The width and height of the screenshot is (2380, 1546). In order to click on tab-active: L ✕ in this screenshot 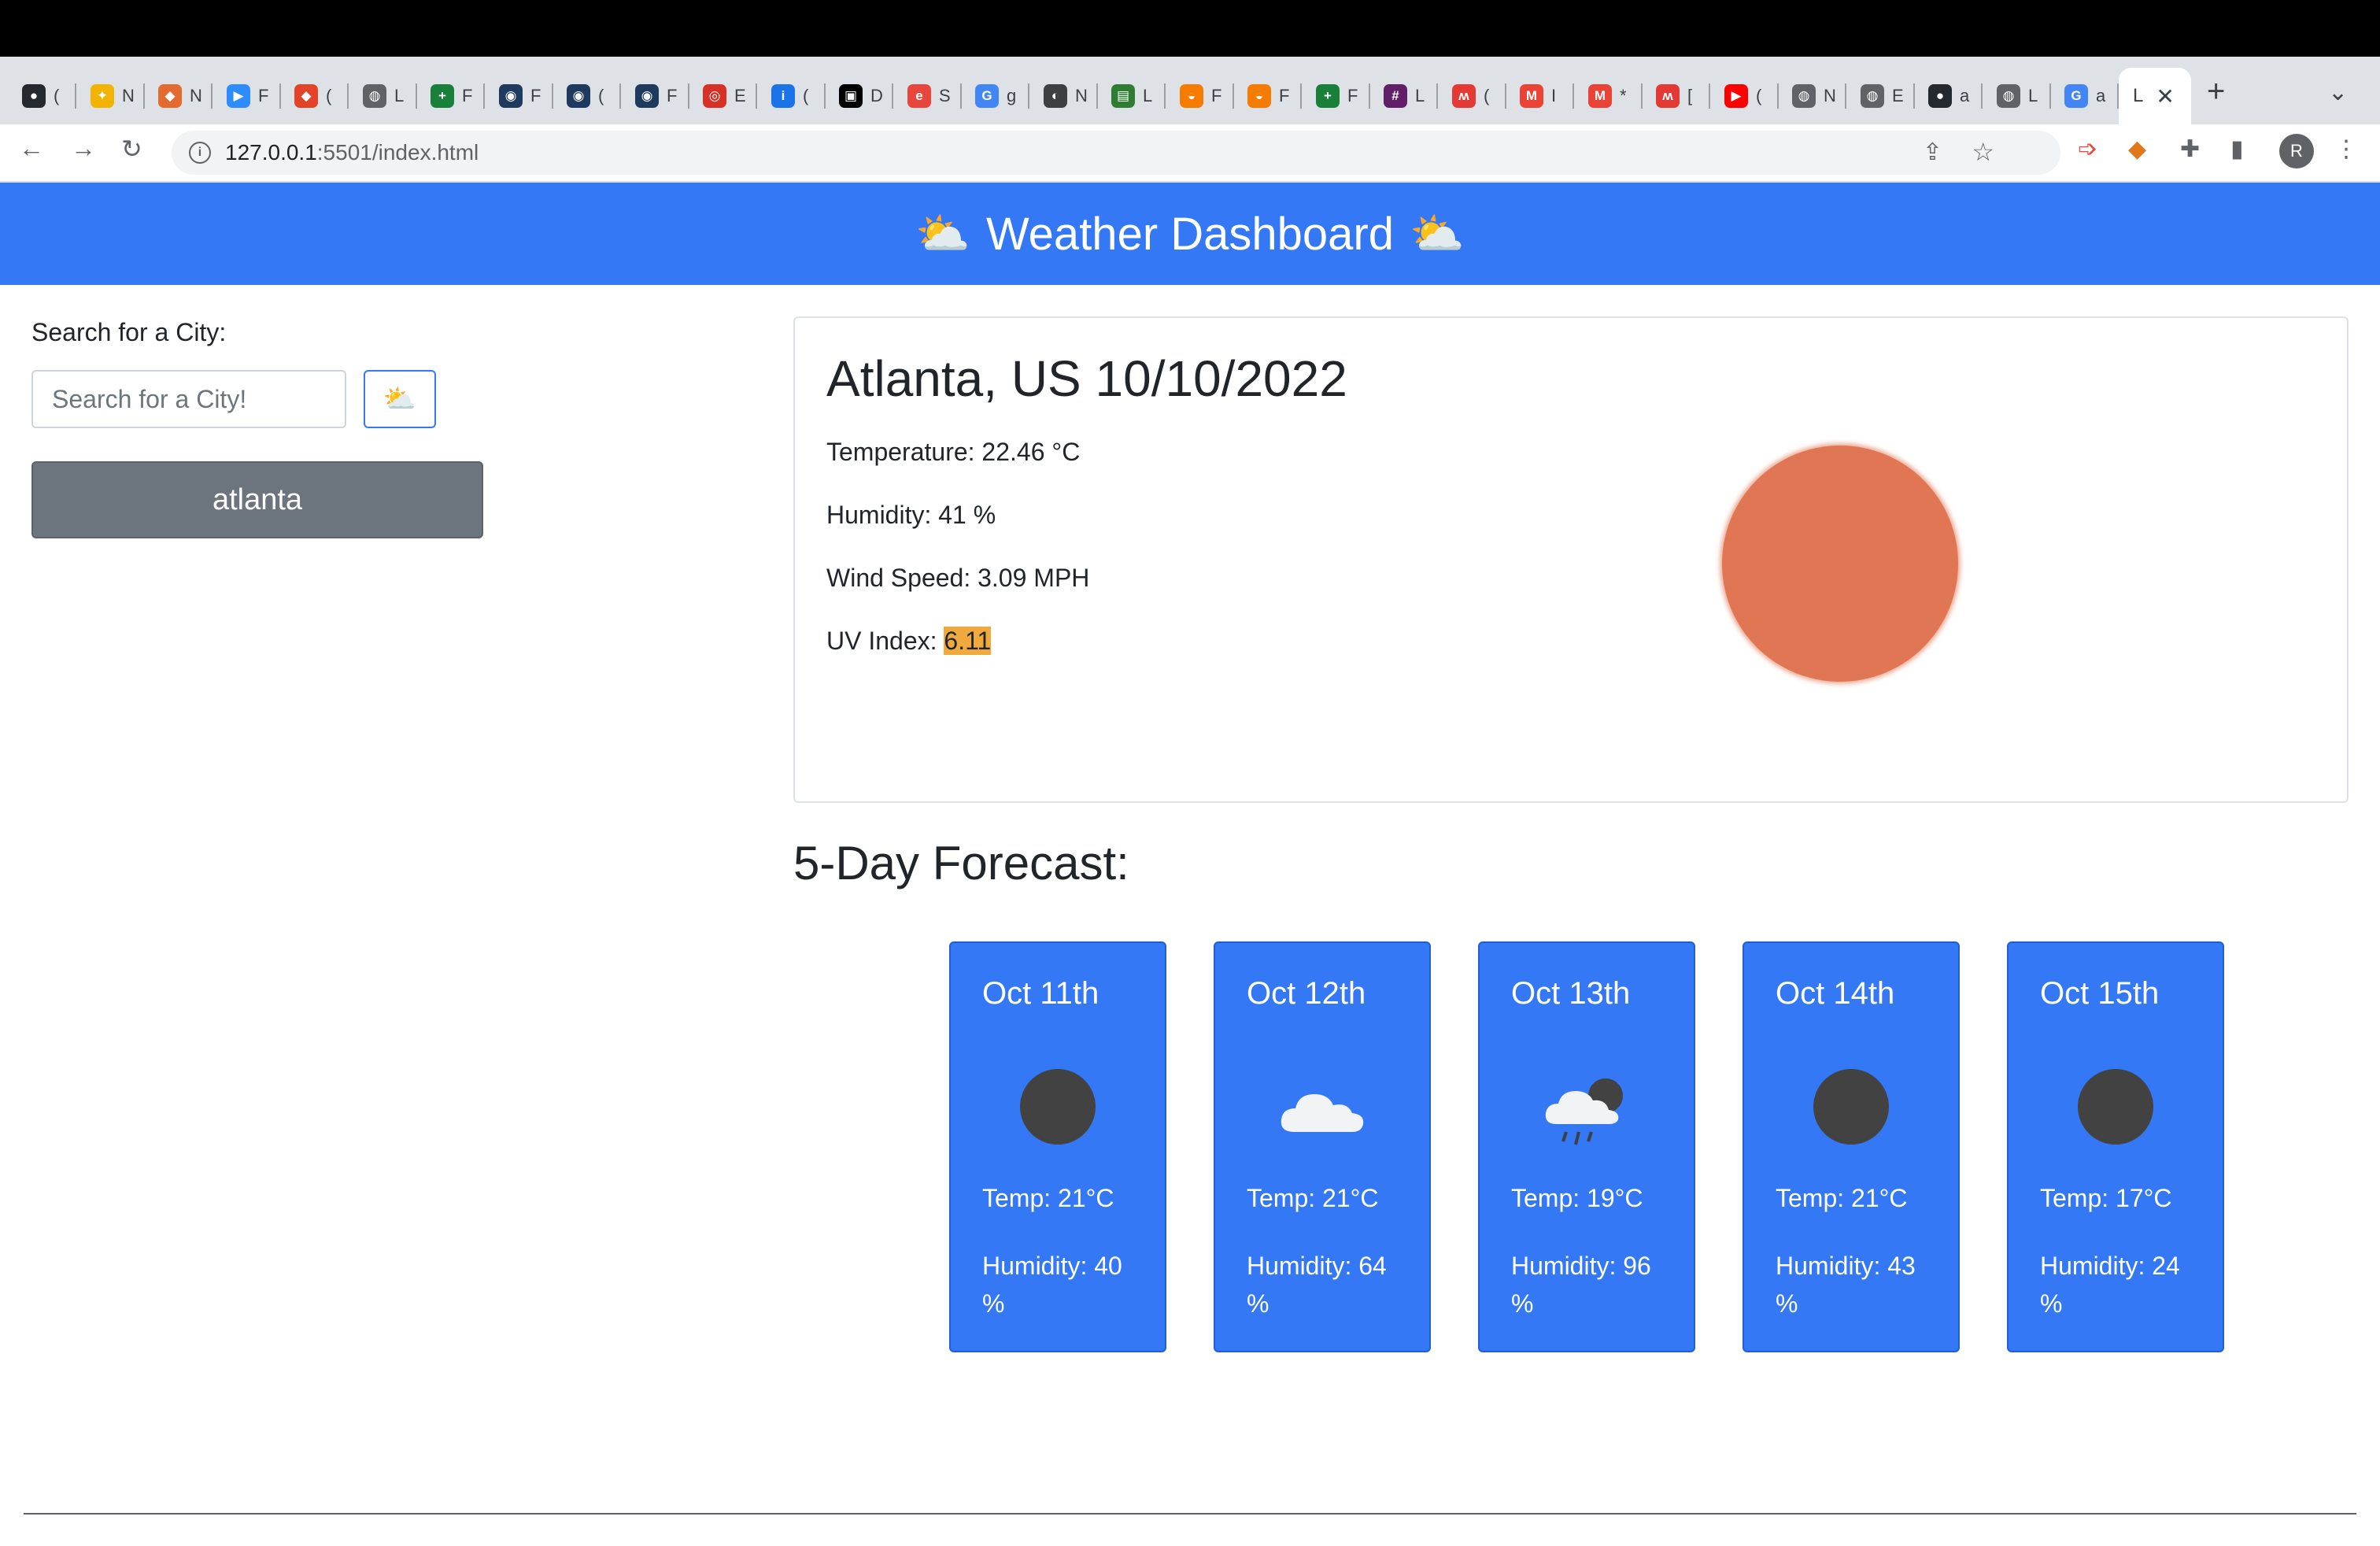, I will do `click(2155, 96)`.